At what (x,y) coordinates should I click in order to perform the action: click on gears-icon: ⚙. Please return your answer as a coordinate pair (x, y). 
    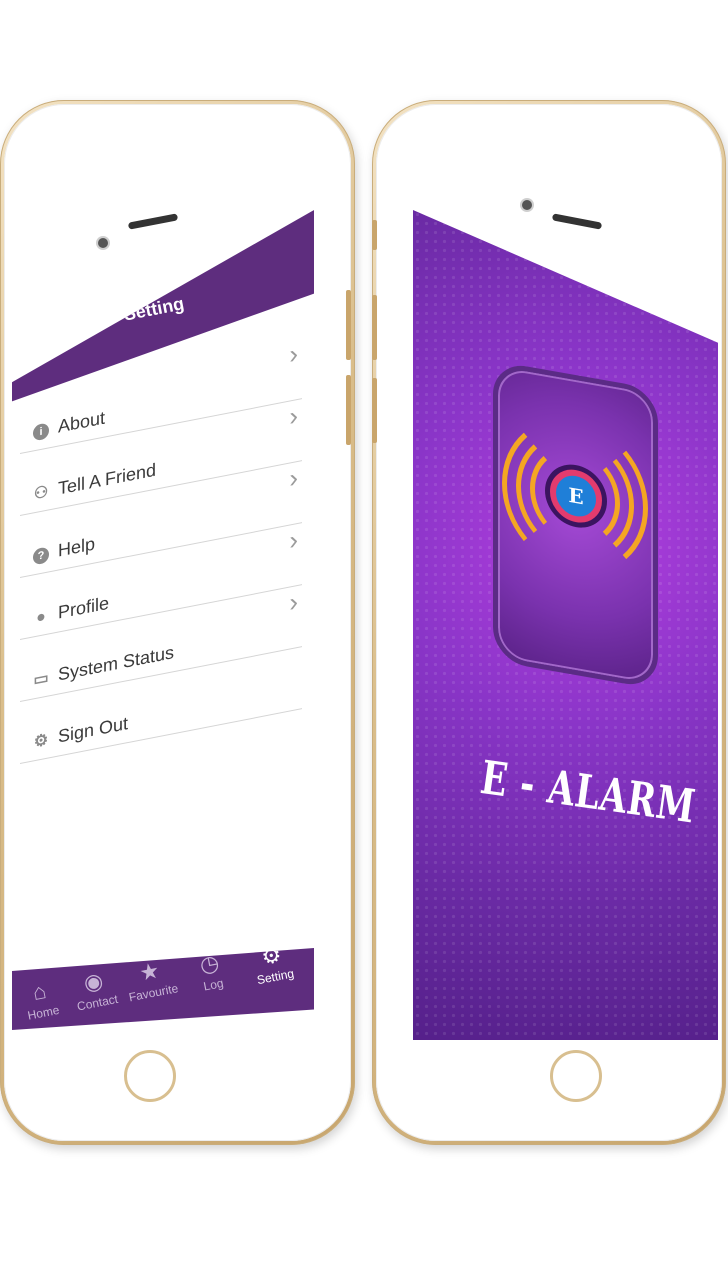
    Looking at the image, I should click on (41, 741).